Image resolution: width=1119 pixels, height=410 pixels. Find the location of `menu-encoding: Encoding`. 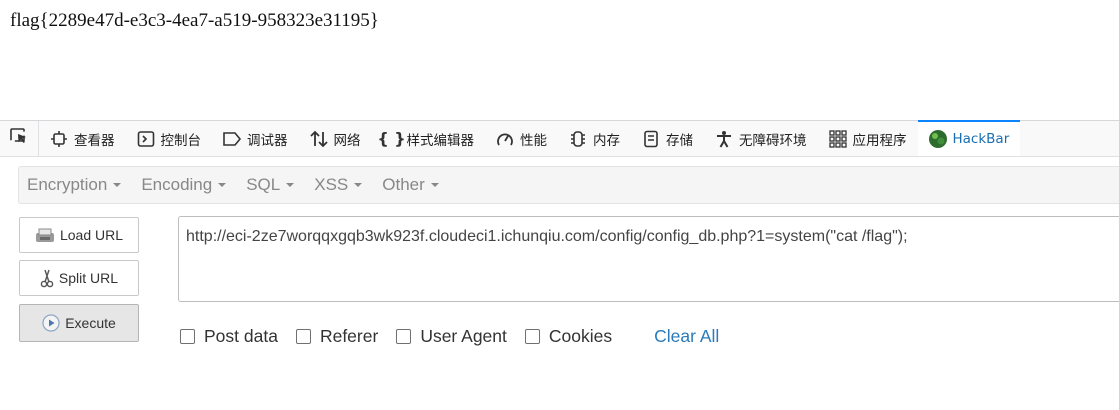

menu-encoding: Encoding is located at coordinates (183, 185).